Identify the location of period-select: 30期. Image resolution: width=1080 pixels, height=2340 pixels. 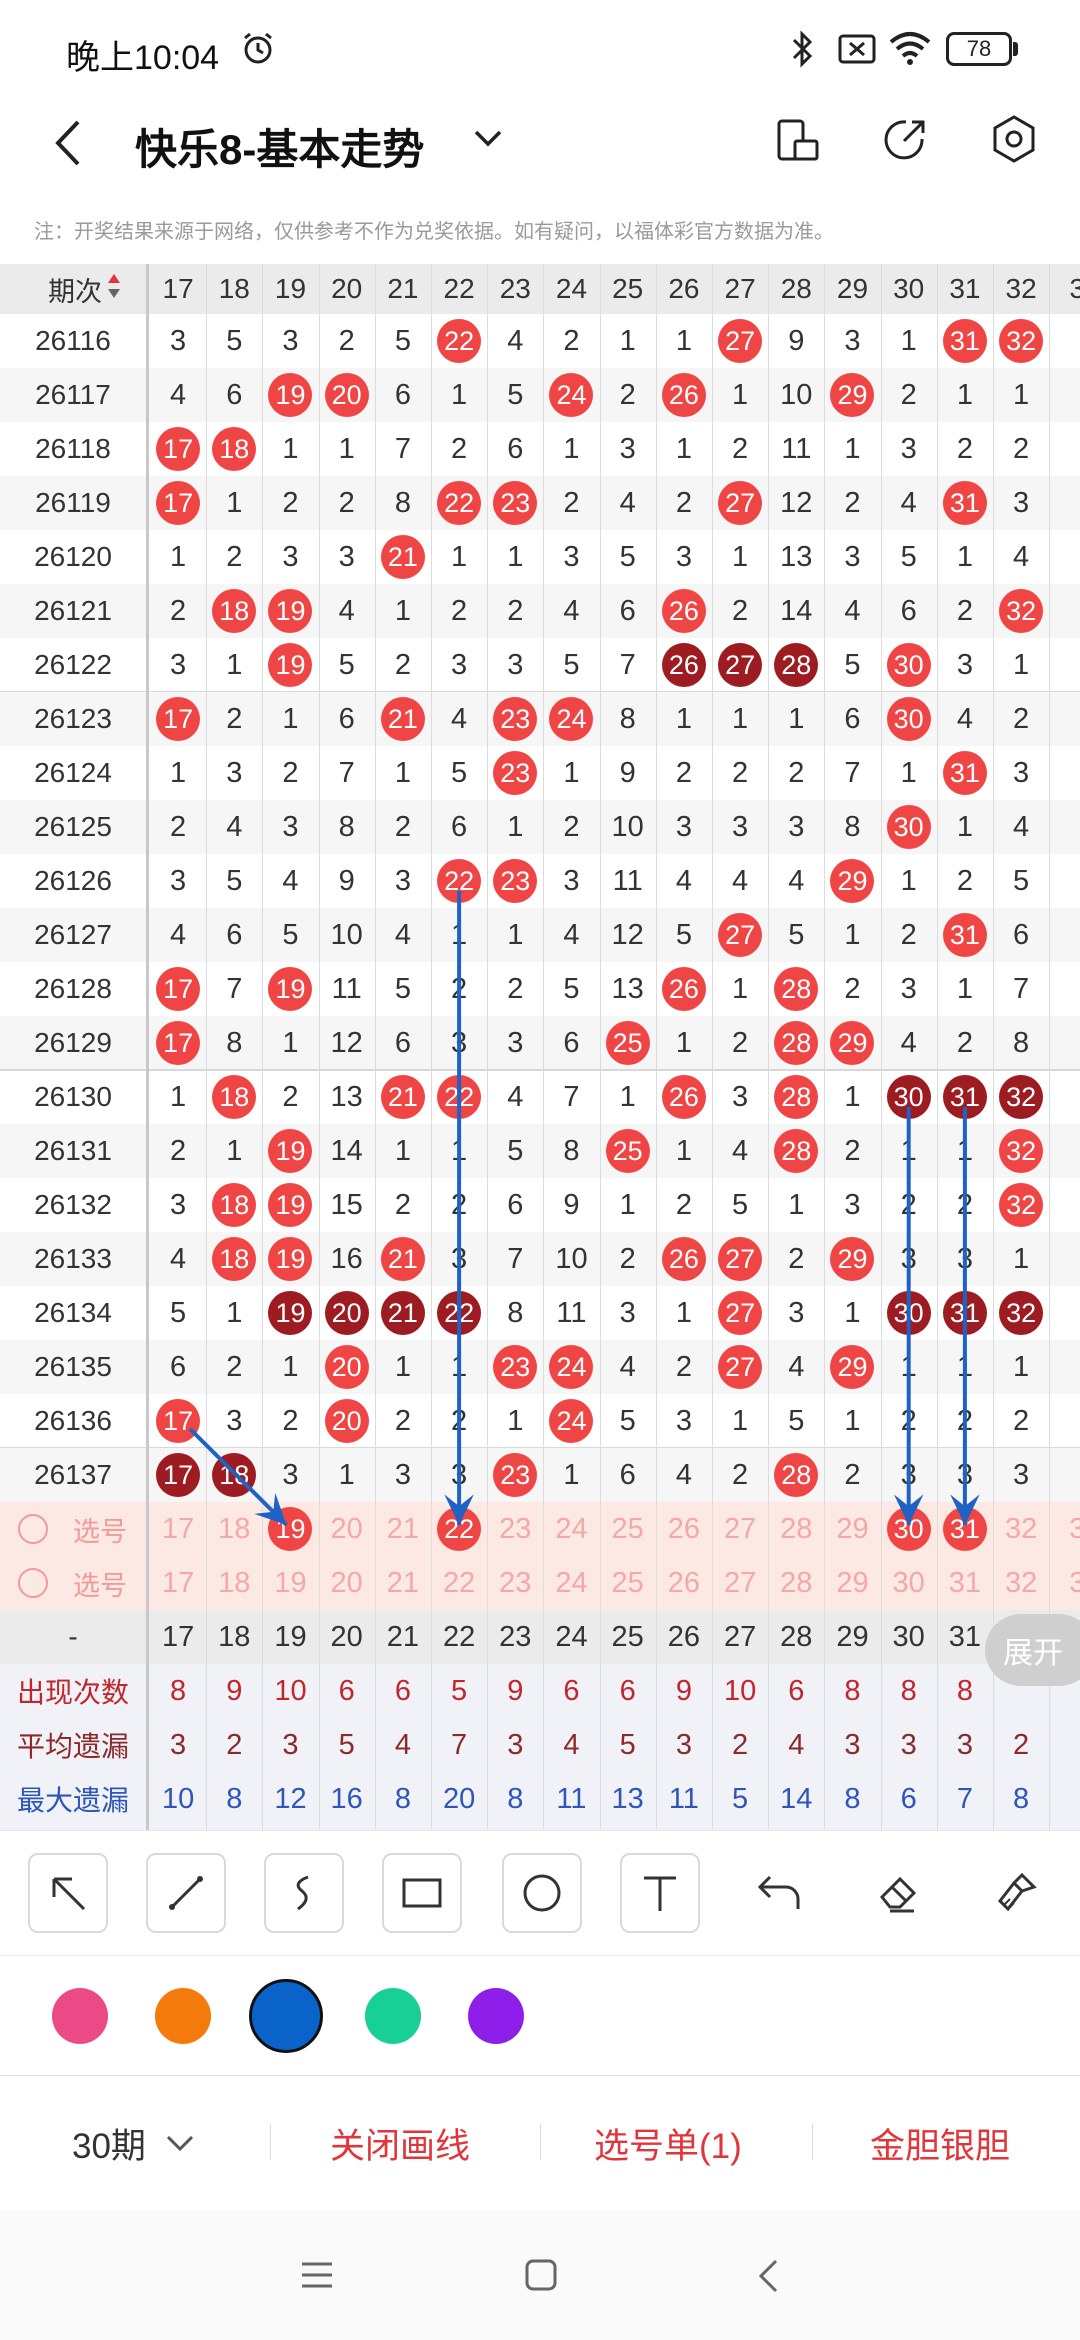
(109, 2143).